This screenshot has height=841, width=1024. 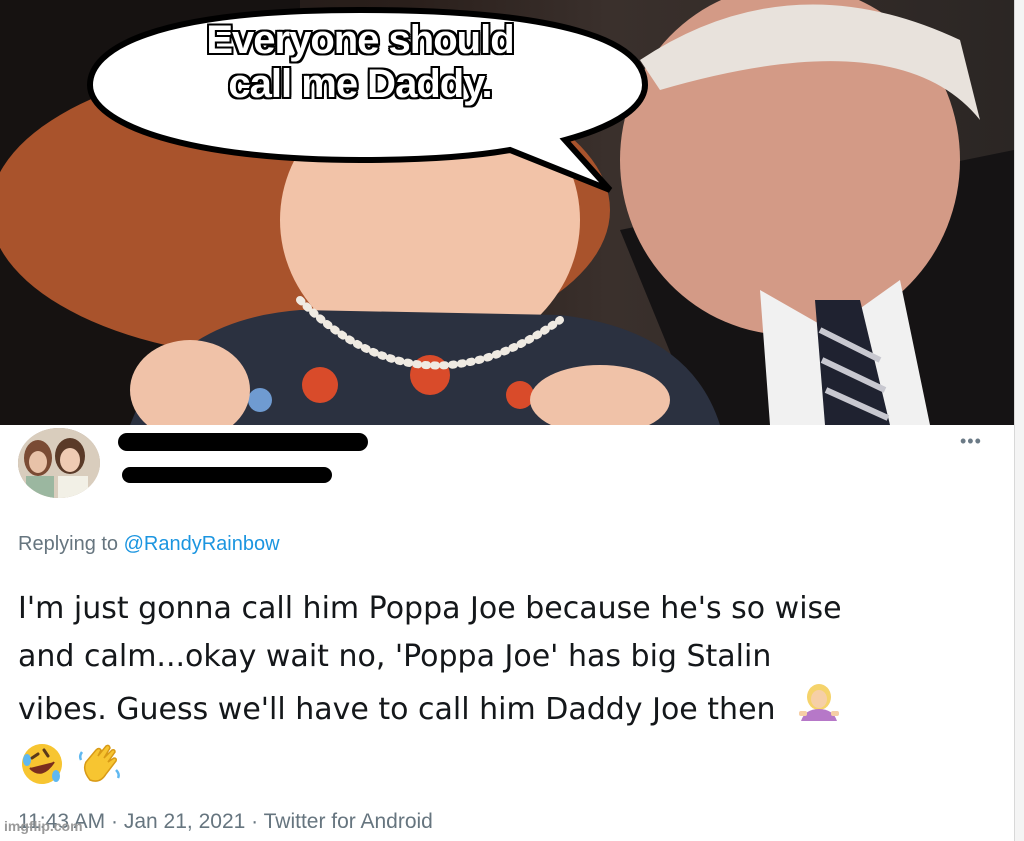 What do you see at coordinates (243, 442) in the screenshot?
I see `redacted-display-name` at bounding box center [243, 442].